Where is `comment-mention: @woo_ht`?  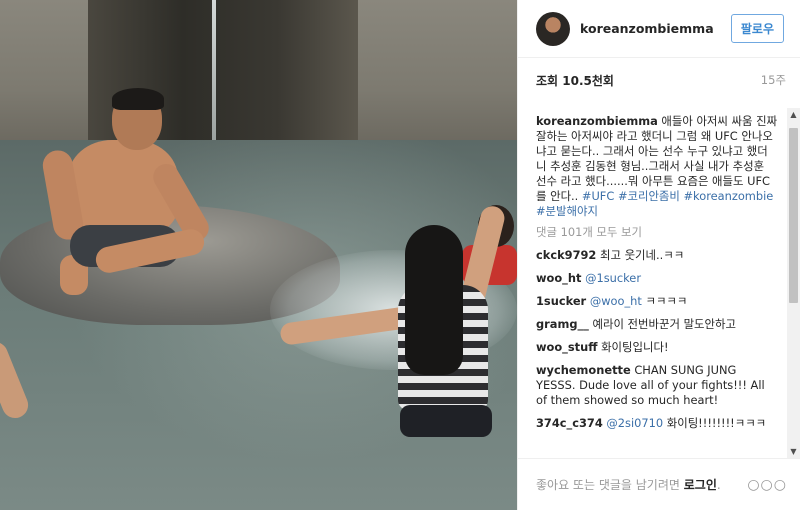
comment-mention: @woo_ht is located at coordinates (616, 301).